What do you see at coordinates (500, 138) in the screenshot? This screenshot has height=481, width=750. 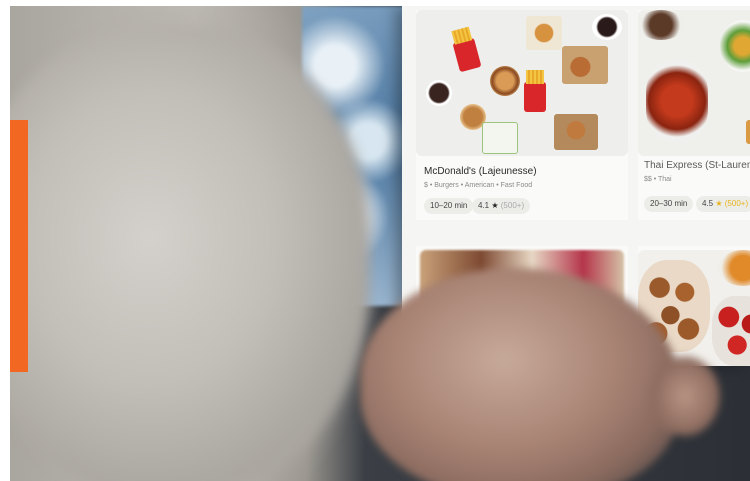 I see `salad-box-image` at bounding box center [500, 138].